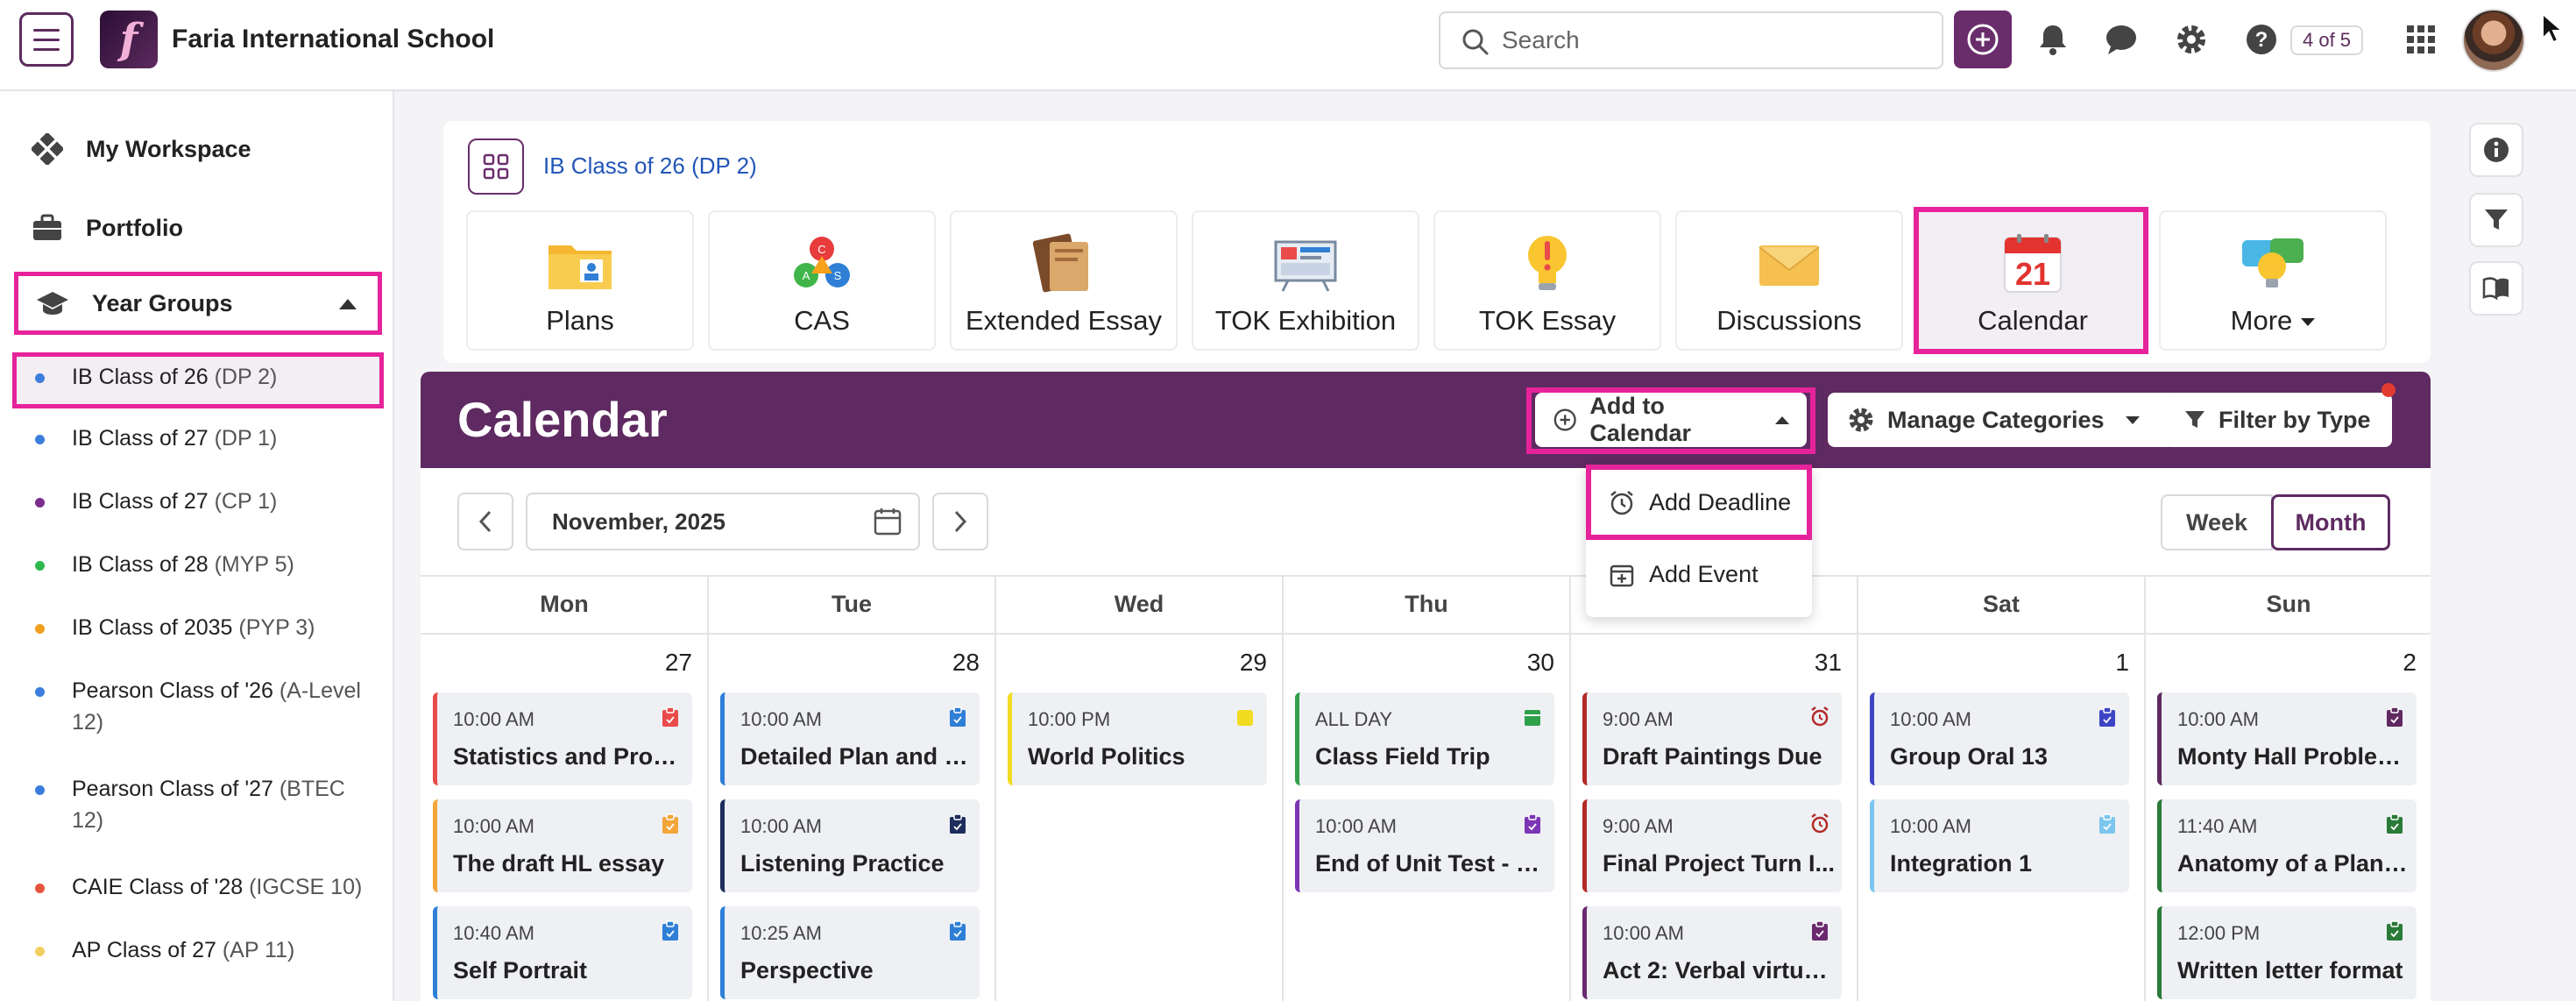 This screenshot has width=2576, height=1001. I want to click on tool-cas: CA S CA S, so click(822, 280).